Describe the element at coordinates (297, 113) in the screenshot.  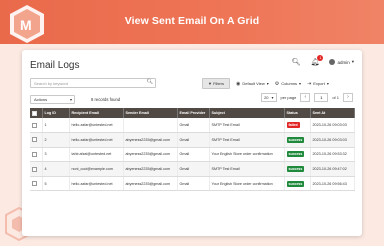
I see `column-header: Status` at that location.